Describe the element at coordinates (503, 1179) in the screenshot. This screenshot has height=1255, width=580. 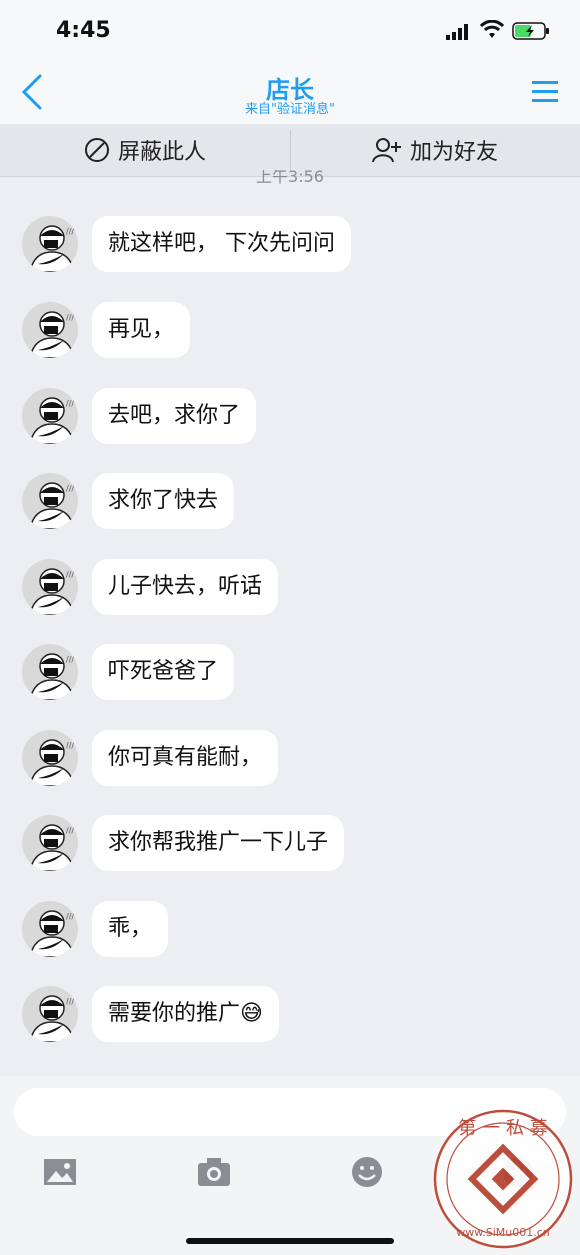
I see `watermark-stamp: 第 一 私 募 www.SiMu001.cn` at that location.